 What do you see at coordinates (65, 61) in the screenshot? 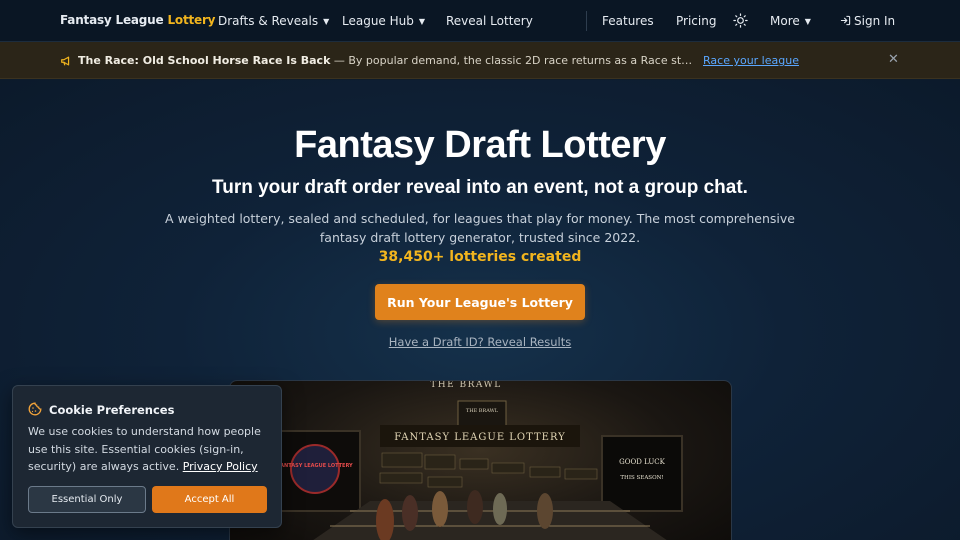
I see `megaphone-icon` at bounding box center [65, 61].